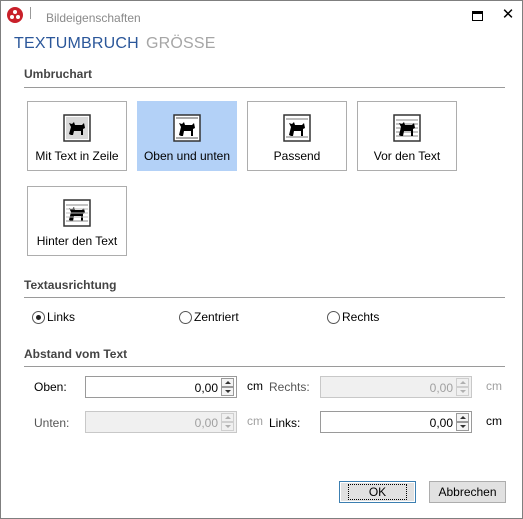 The width and height of the screenshot is (523, 519). What do you see at coordinates (494, 386) in the screenshot?
I see `right-distance-unit: cm` at bounding box center [494, 386].